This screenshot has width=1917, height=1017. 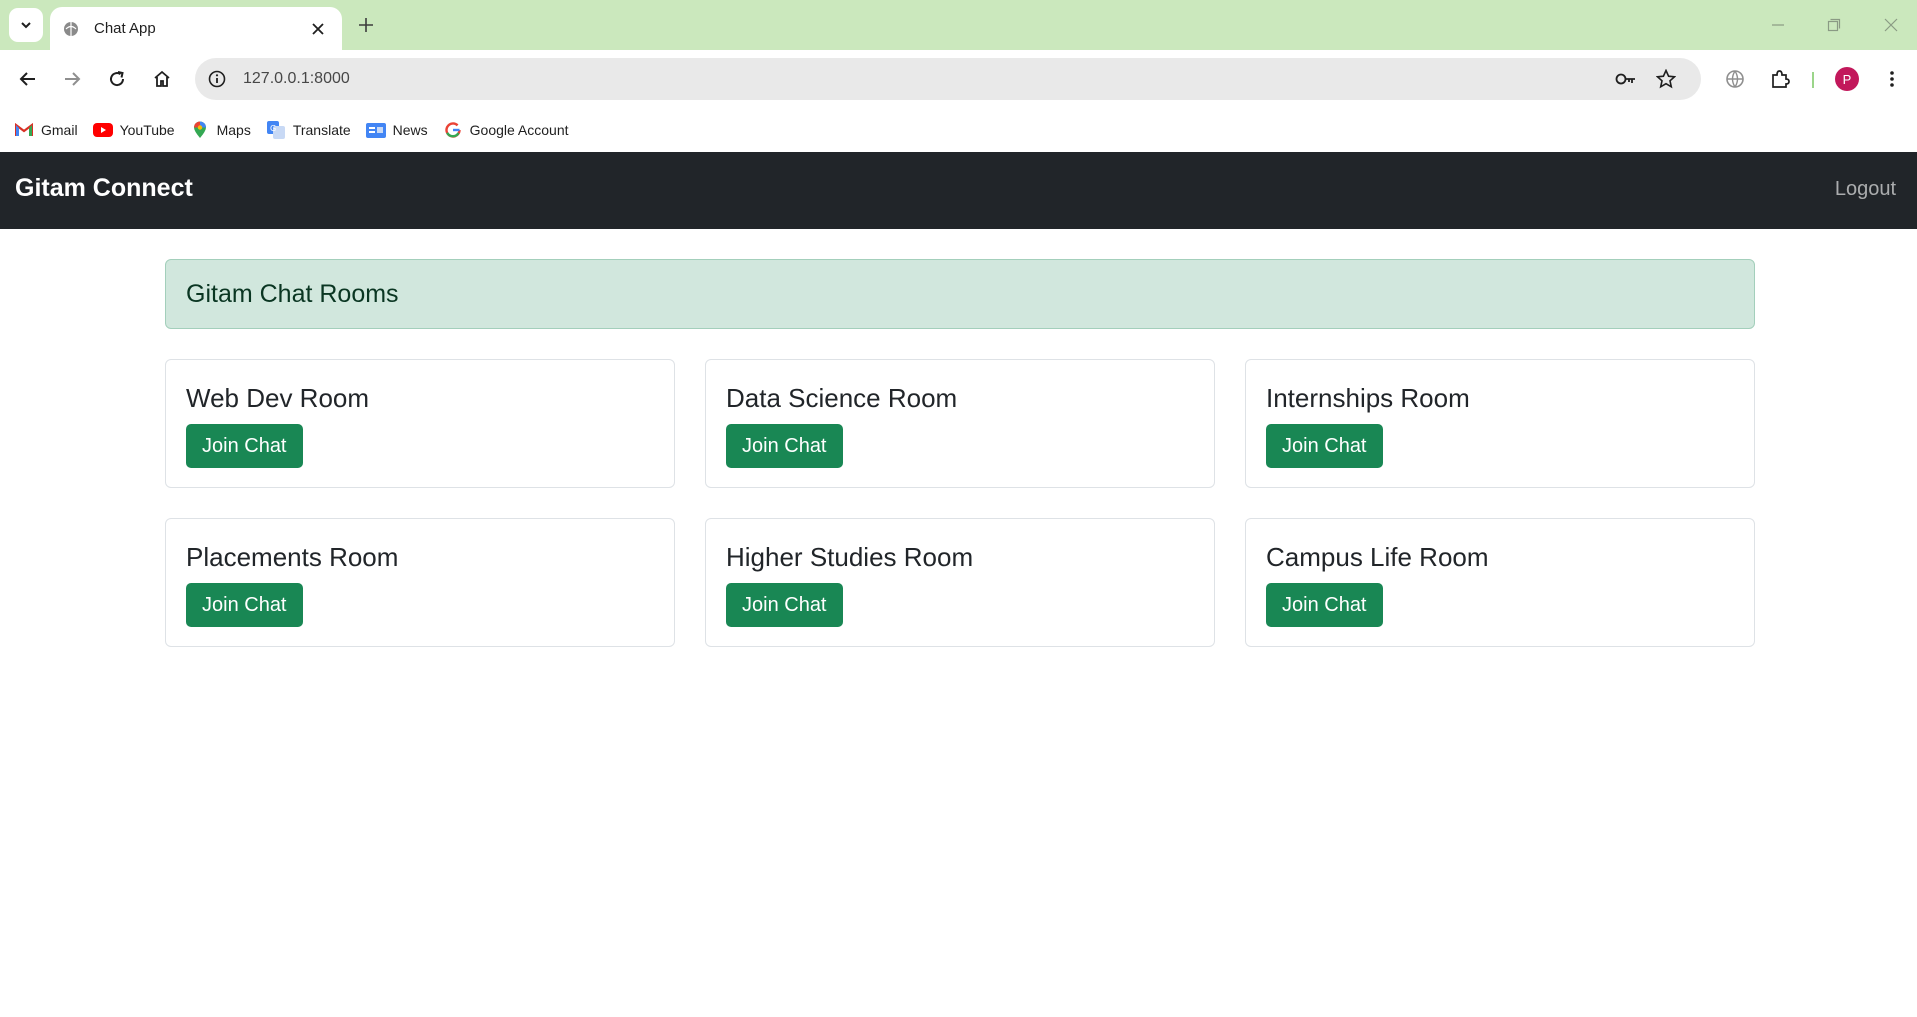 What do you see at coordinates (233, 130) in the screenshot?
I see `bookmark-label: Maps` at bounding box center [233, 130].